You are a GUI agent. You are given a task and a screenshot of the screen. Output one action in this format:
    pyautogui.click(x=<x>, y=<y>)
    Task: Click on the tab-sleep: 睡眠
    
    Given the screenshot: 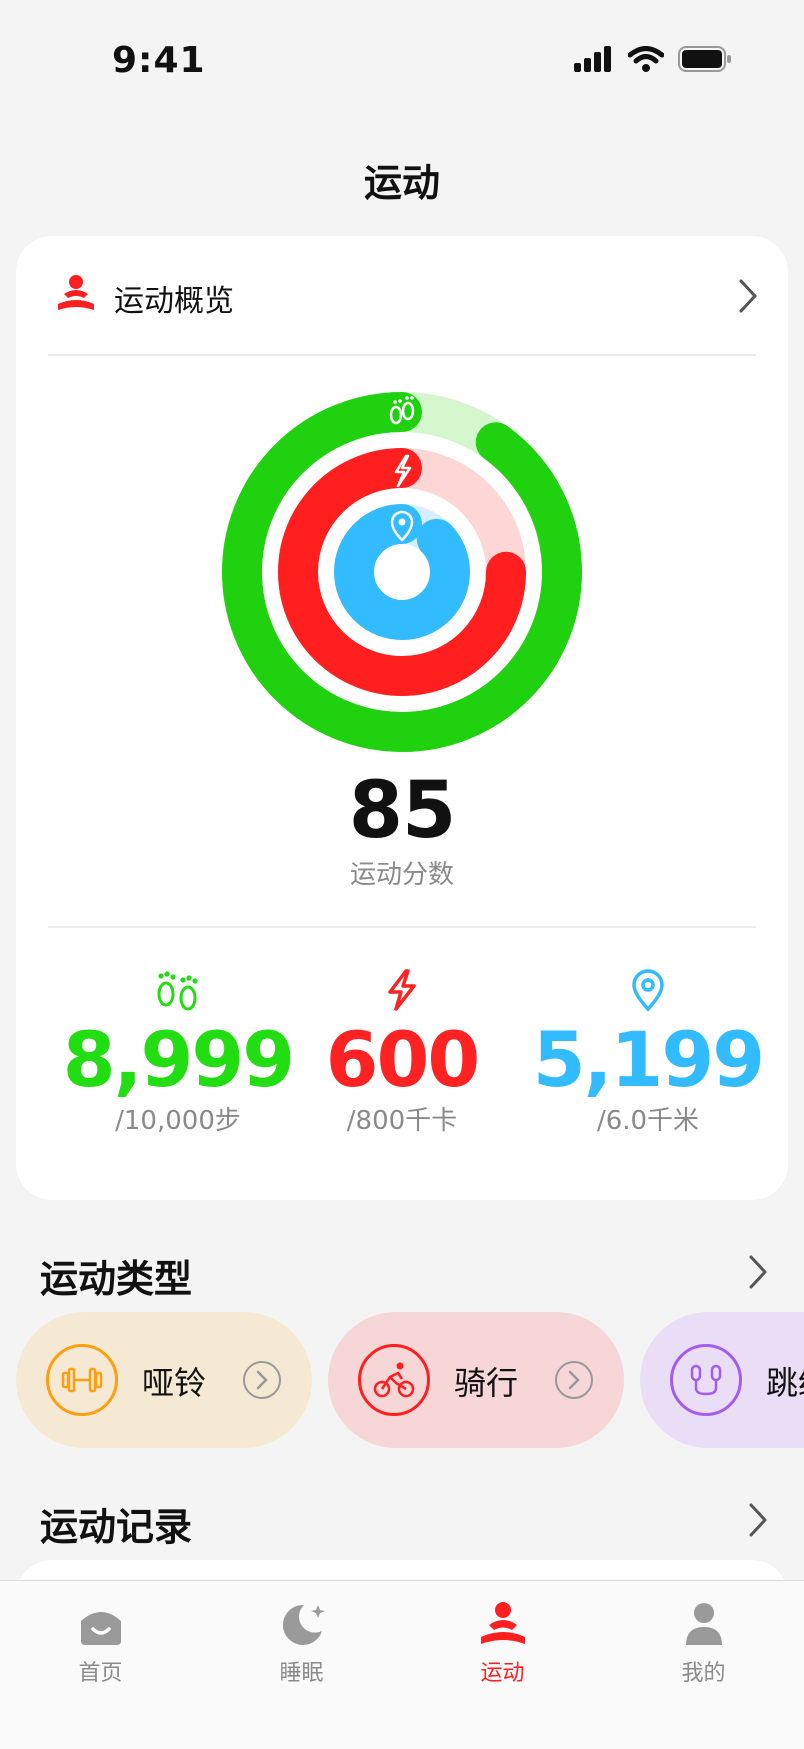 What is the action you would take?
    pyautogui.click(x=301, y=1643)
    